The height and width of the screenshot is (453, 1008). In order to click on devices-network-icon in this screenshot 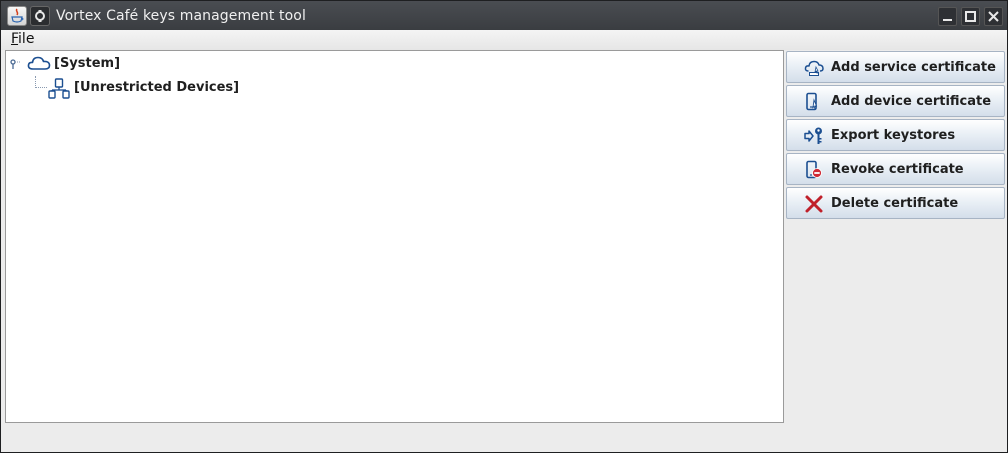, I will do `click(59, 88)`.